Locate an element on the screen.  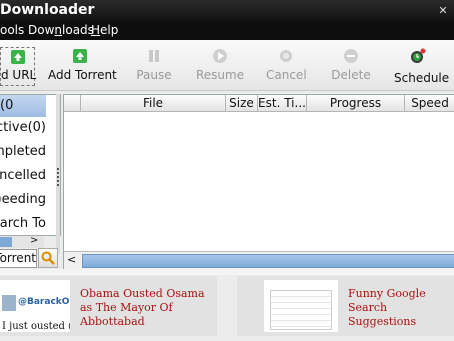
category-all: 0) is located at coordinates (23, 106).